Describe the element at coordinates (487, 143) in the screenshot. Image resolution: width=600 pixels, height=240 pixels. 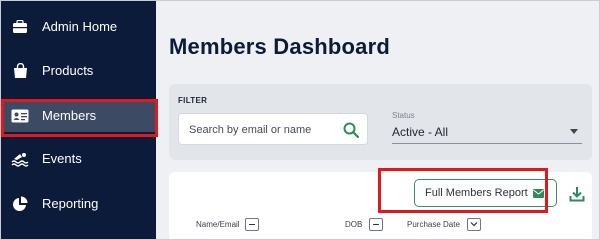
I see `status-underline` at that location.